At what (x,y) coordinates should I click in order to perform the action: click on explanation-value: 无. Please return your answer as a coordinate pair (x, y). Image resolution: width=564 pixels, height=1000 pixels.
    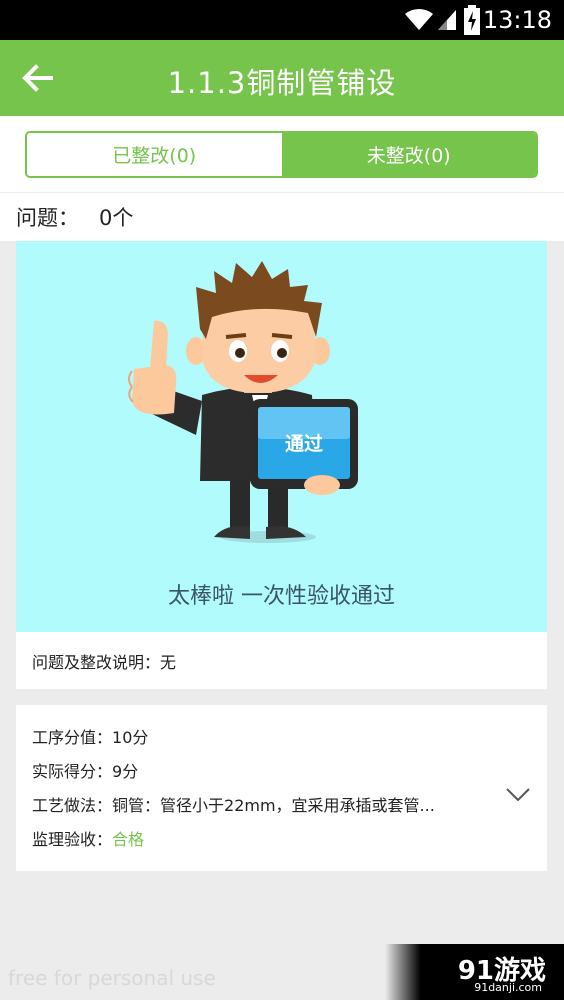
    Looking at the image, I should click on (168, 662).